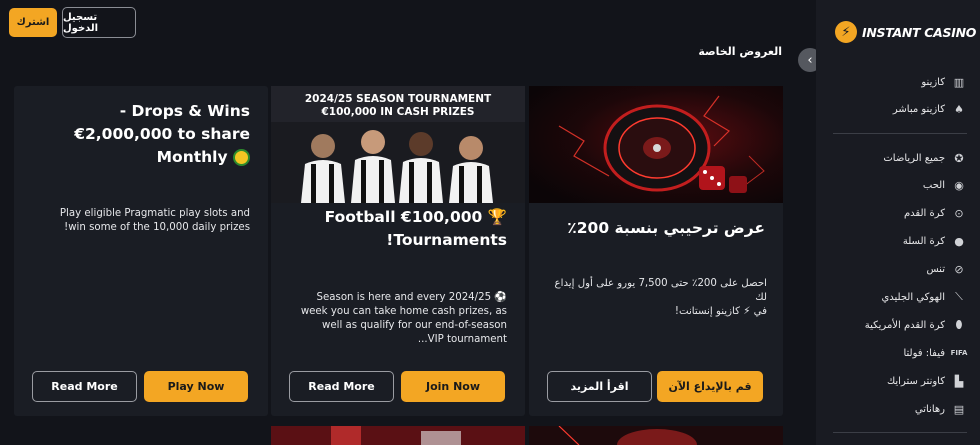 Image resolution: width=980 pixels, height=445 pixels. Describe the element at coordinates (959, 381) in the screenshot. I see `counter-strike-icon: ▙` at that location.